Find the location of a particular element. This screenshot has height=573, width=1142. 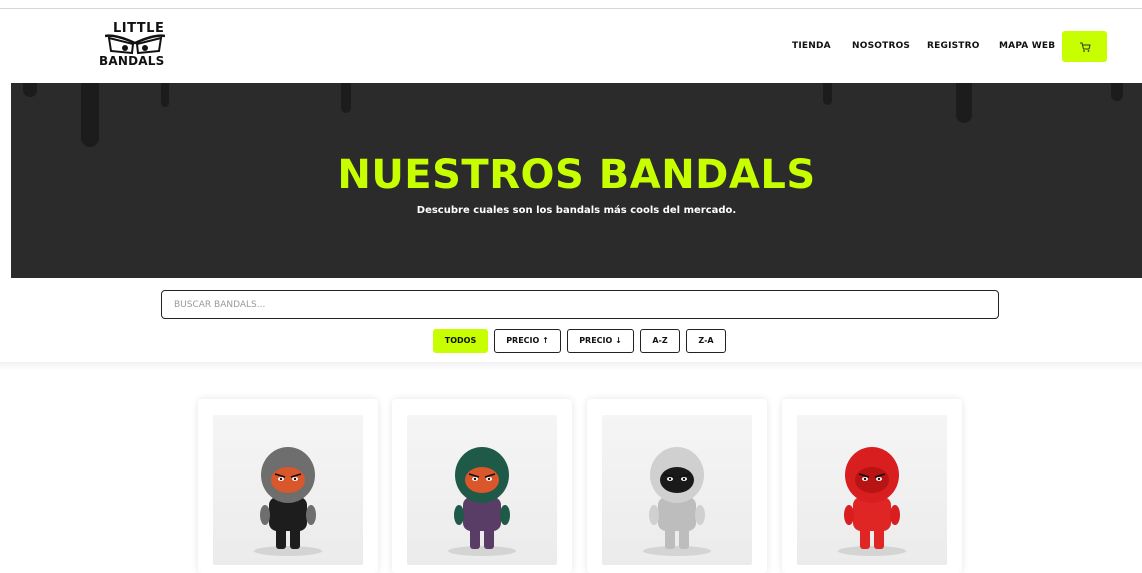

filter-price-desc-button: PRECIO ↓ is located at coordinates (600, 341).